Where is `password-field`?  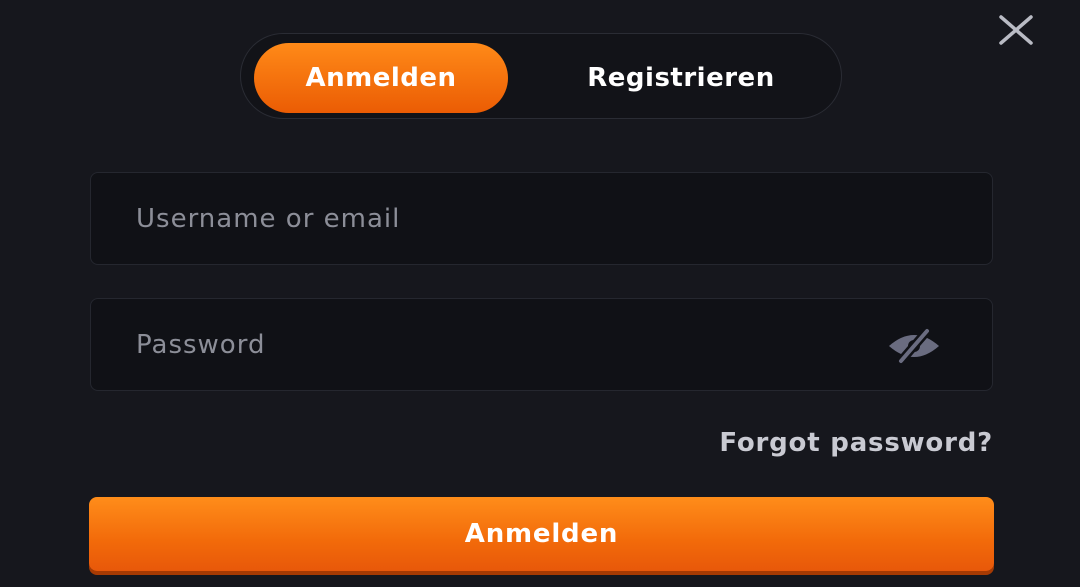 password-field is located at coordinates (541, 344).